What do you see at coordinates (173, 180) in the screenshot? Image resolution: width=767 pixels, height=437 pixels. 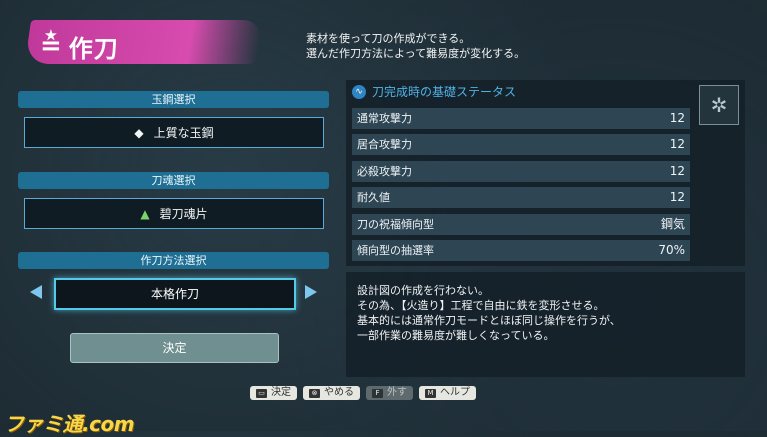 I see `soul-section-label: 刀魂選択` at bounding box center [173, 180].